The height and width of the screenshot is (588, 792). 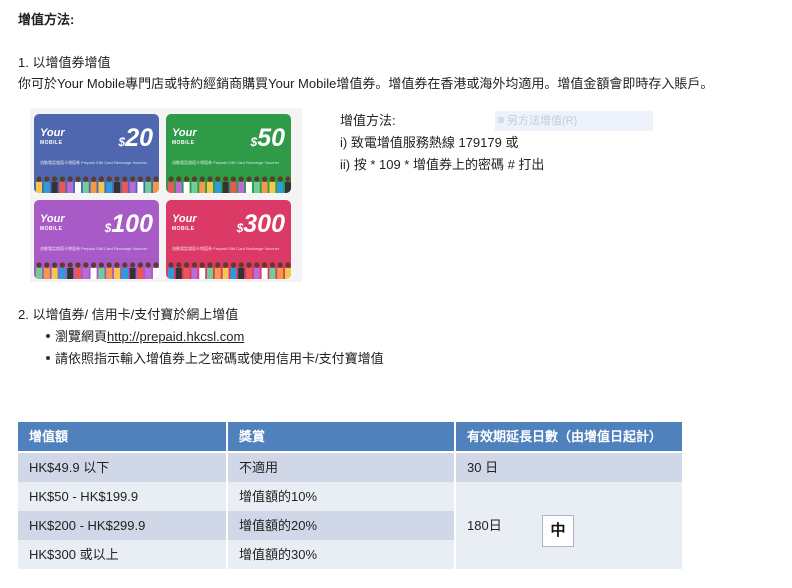 I want to click on faded-icon, so click(x=501, y=120).